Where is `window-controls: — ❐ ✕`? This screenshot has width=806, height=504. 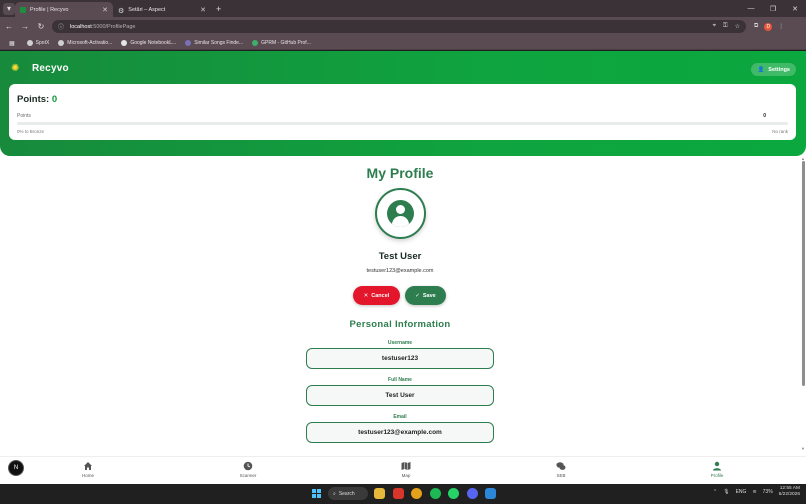 window-controls: — ❐ ✕ is located at coordinates (773, 9).